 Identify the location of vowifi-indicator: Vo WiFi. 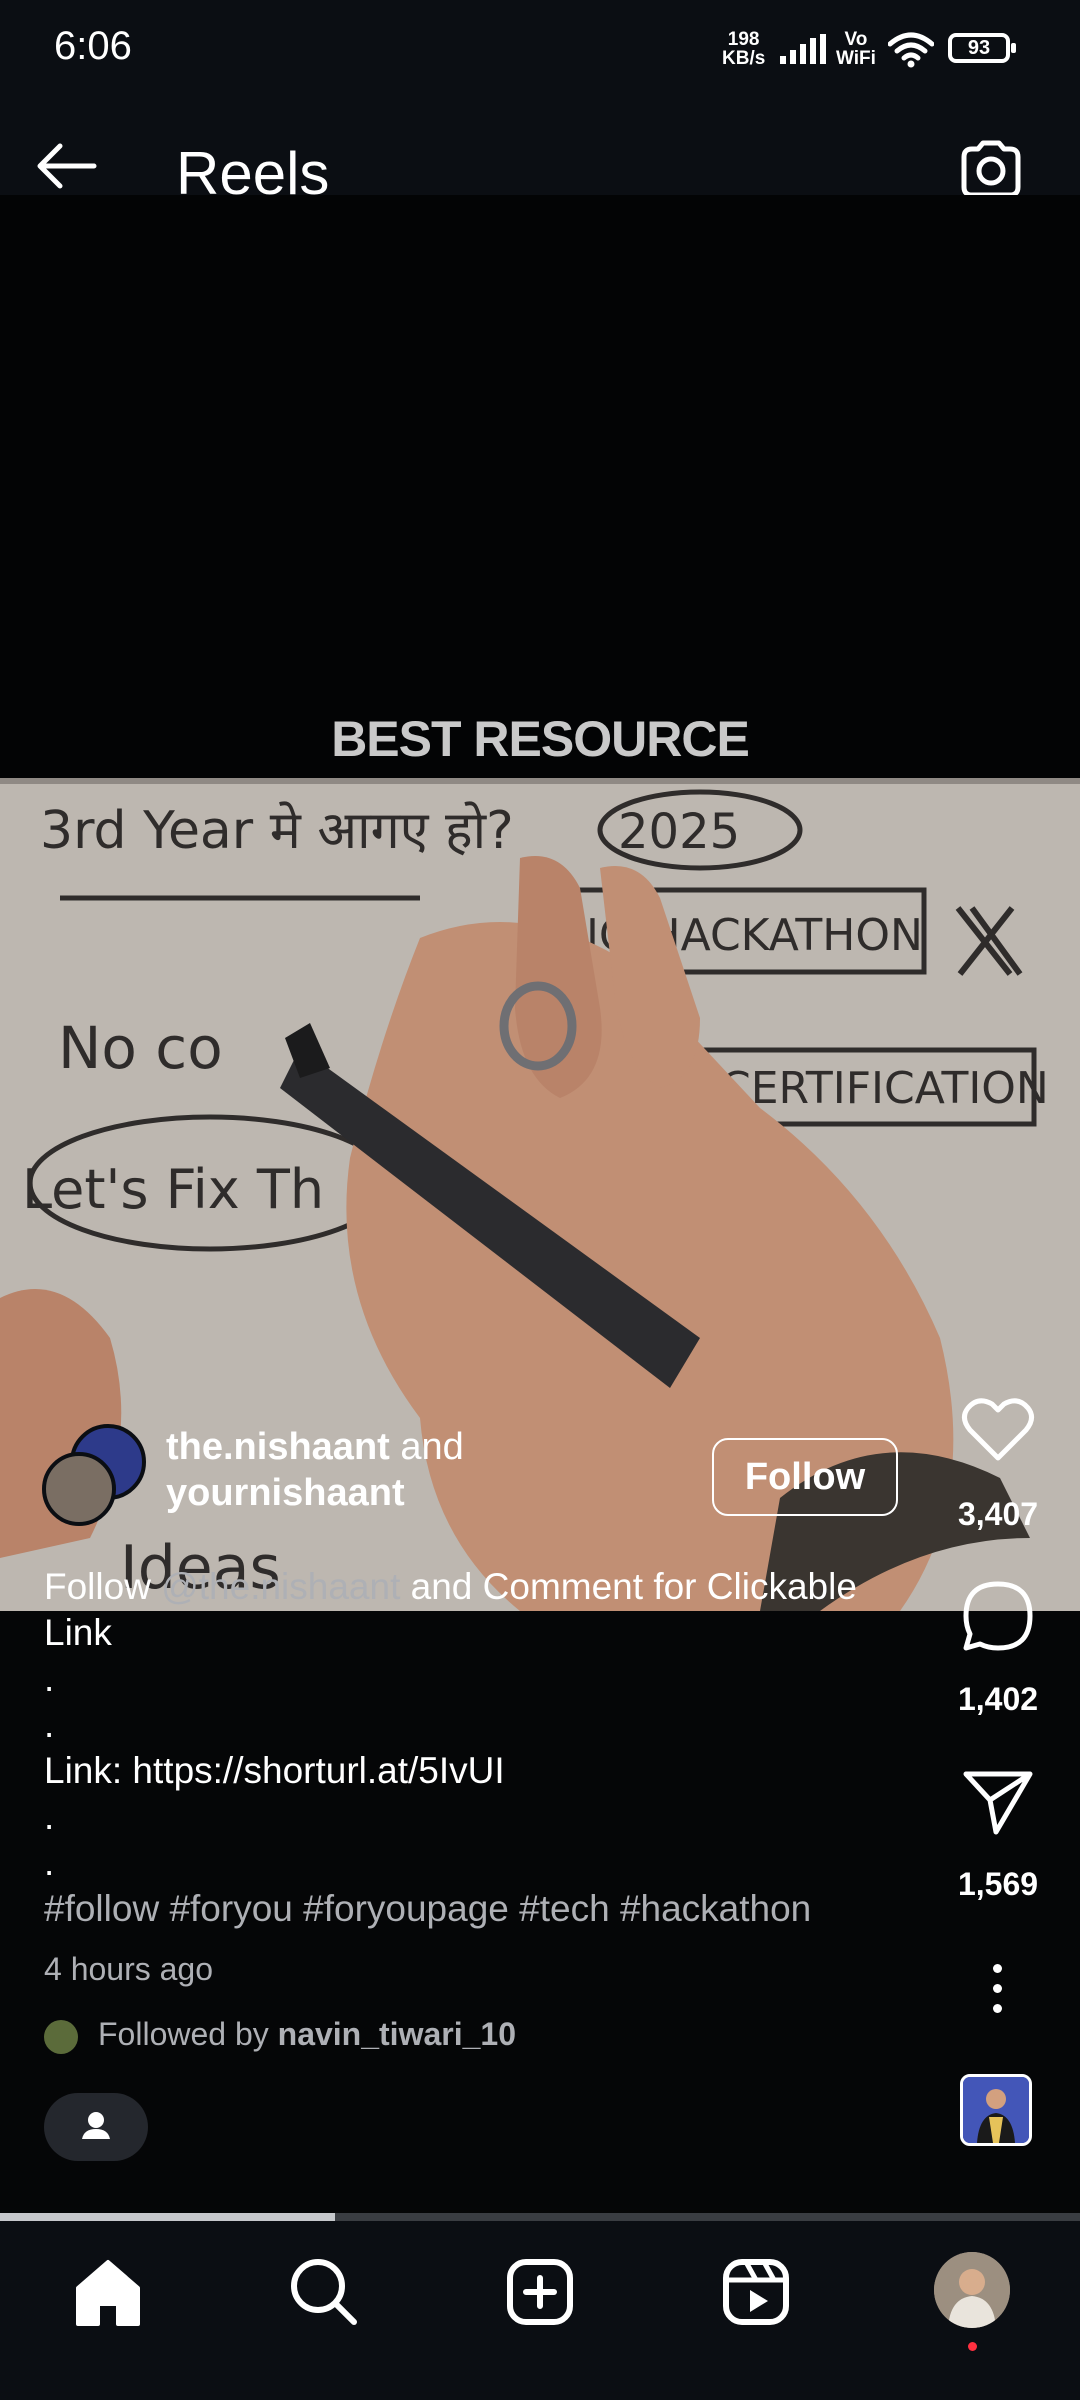
(856, 49).